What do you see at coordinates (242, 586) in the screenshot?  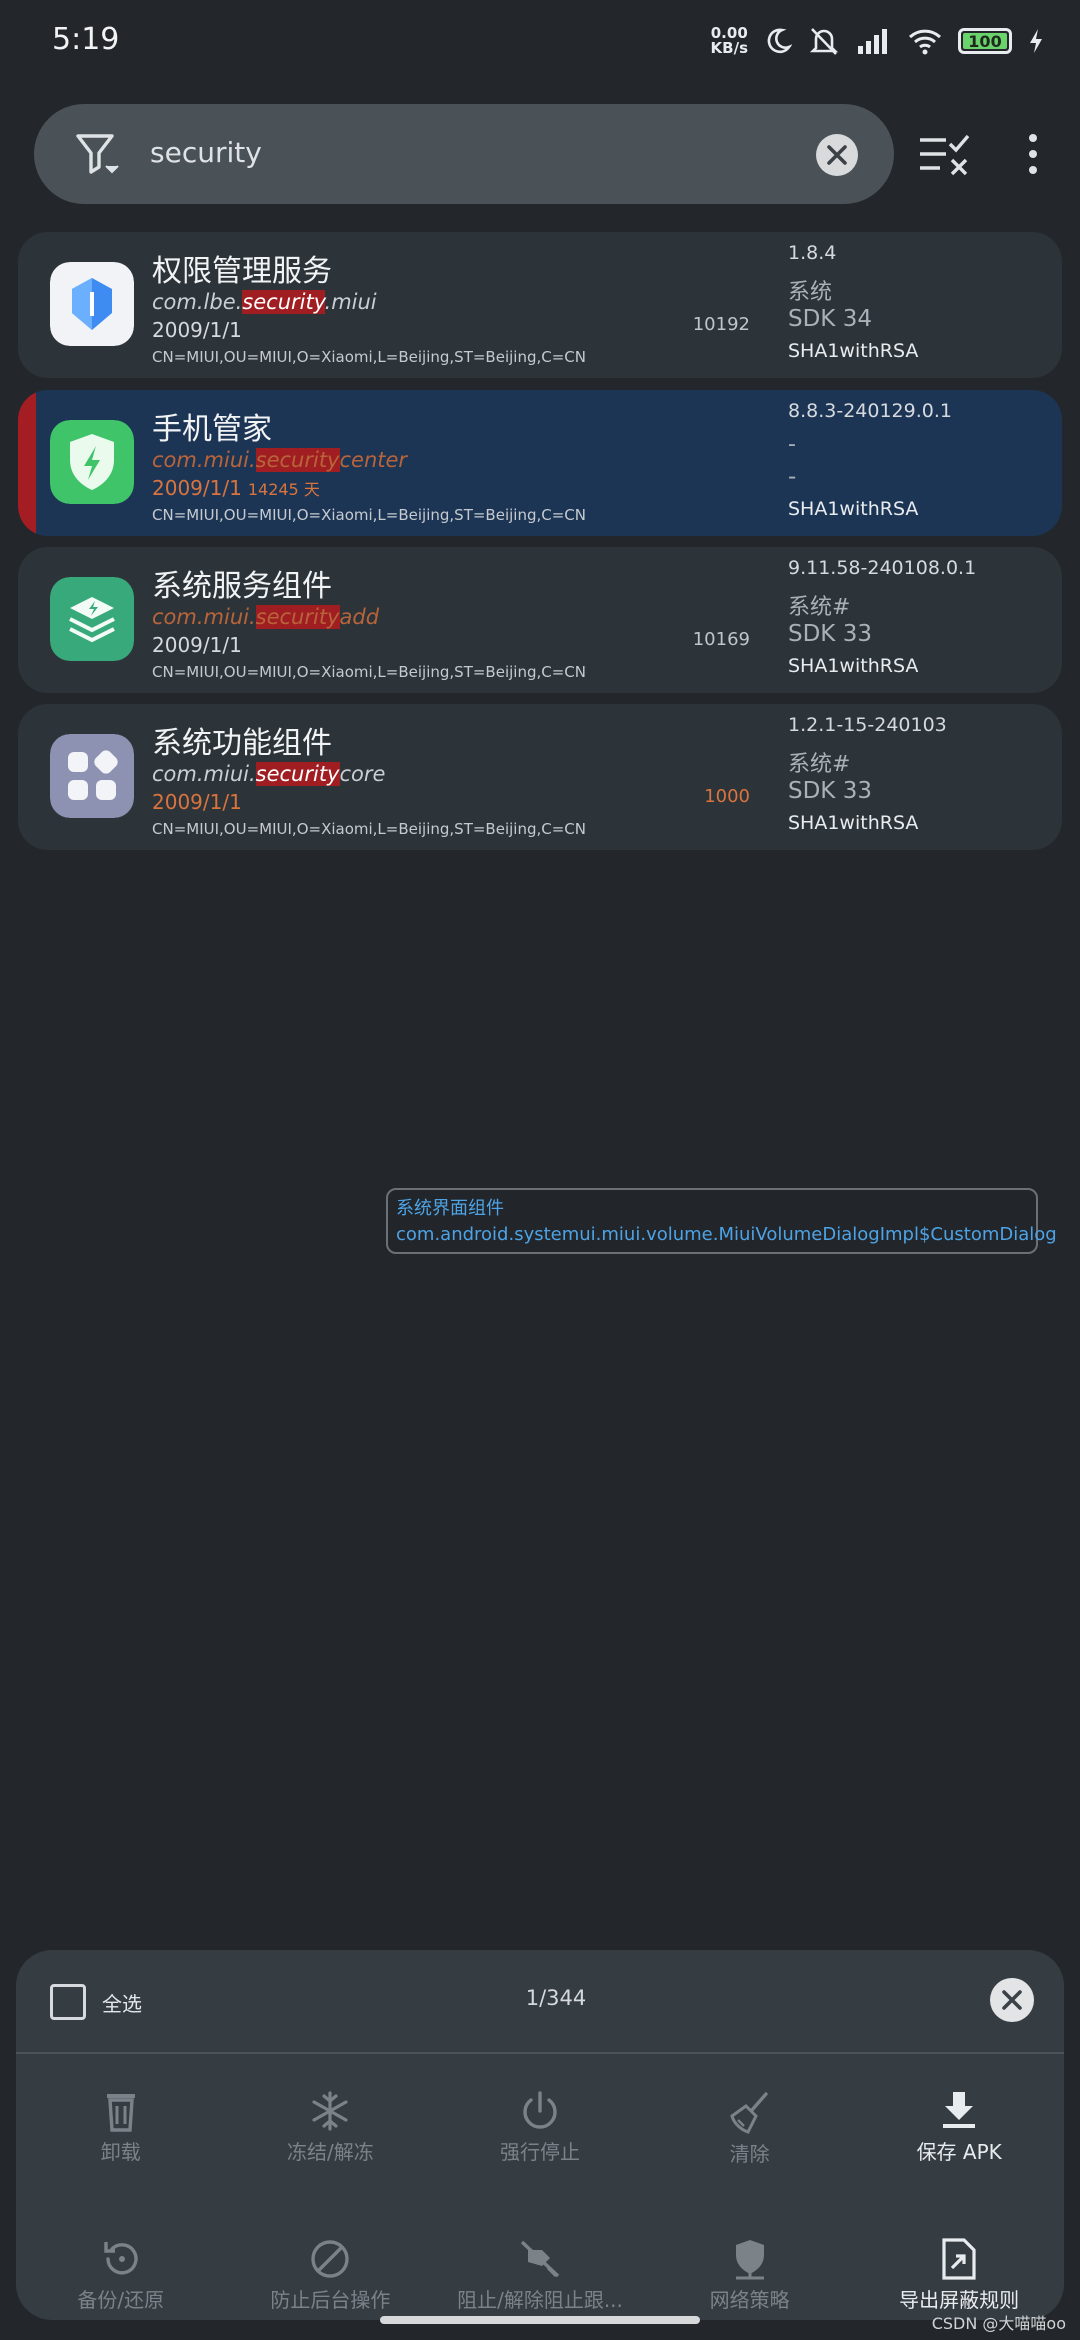 I see `app-name: 系统服务组件` at bounding box center [242, 586].